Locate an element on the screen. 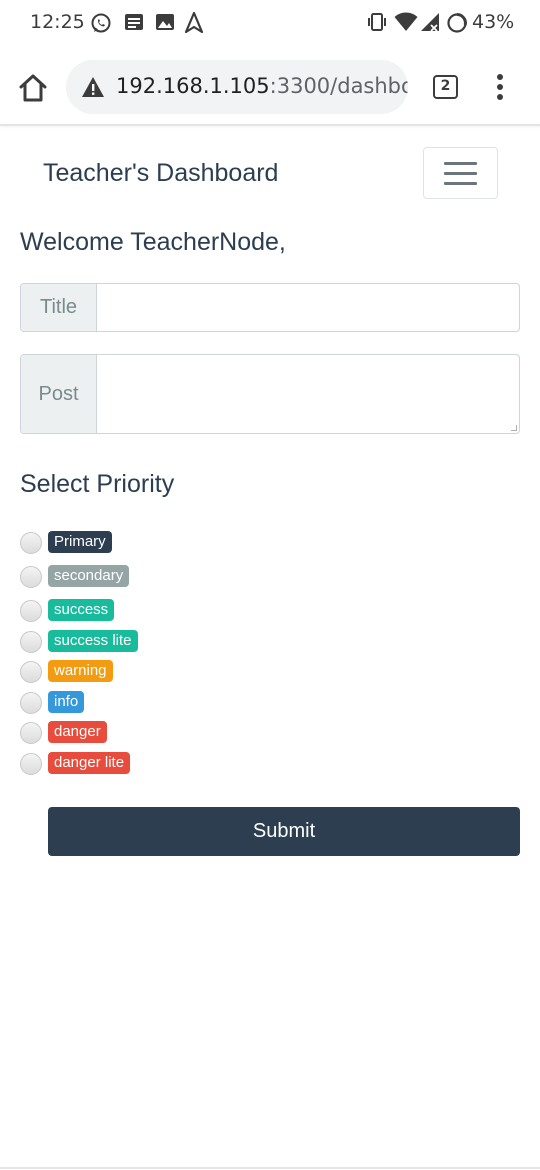  battery-icon is located at coordinates (457, 23).